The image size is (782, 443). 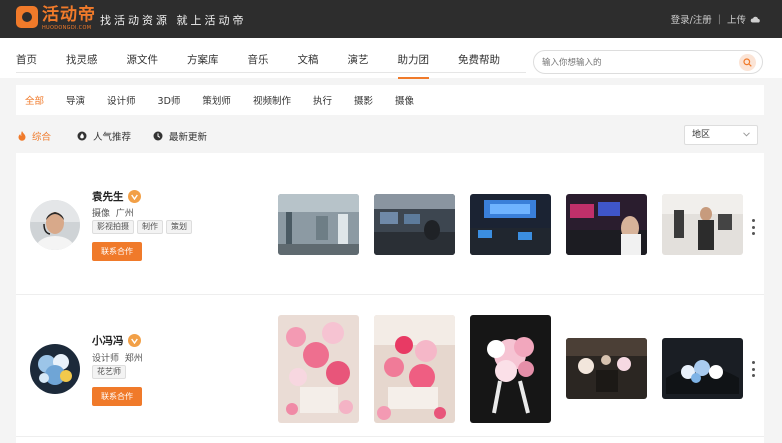 I want to click on category-3d-artist: 3D师, so click(x=169, y=100).